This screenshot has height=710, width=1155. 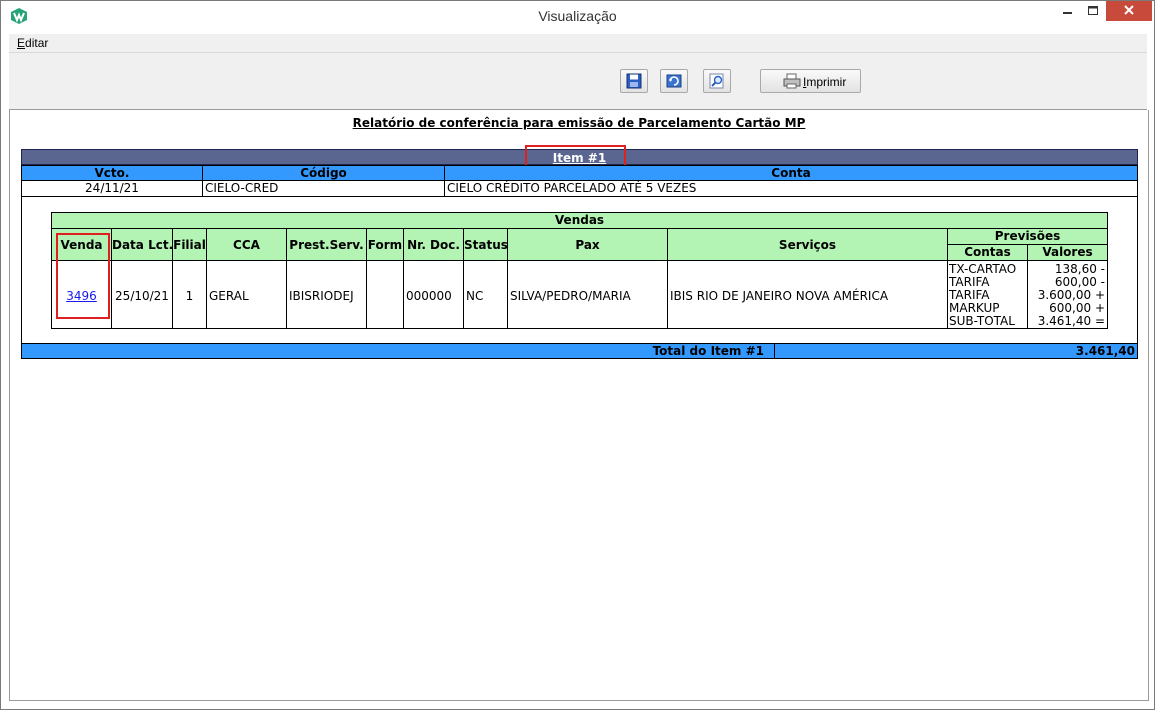 What do you see at coordinates (398, 351) in the screenshot?
I see `total-label: Total do Item #1` at bounding box center [398, 351].